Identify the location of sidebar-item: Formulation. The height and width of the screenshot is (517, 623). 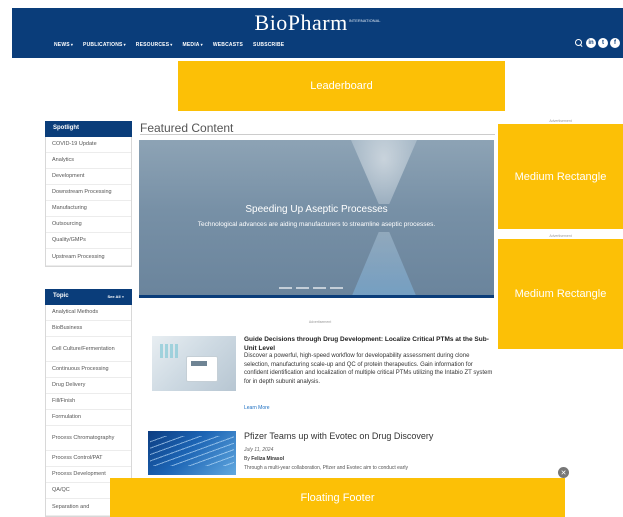
(88, 418).